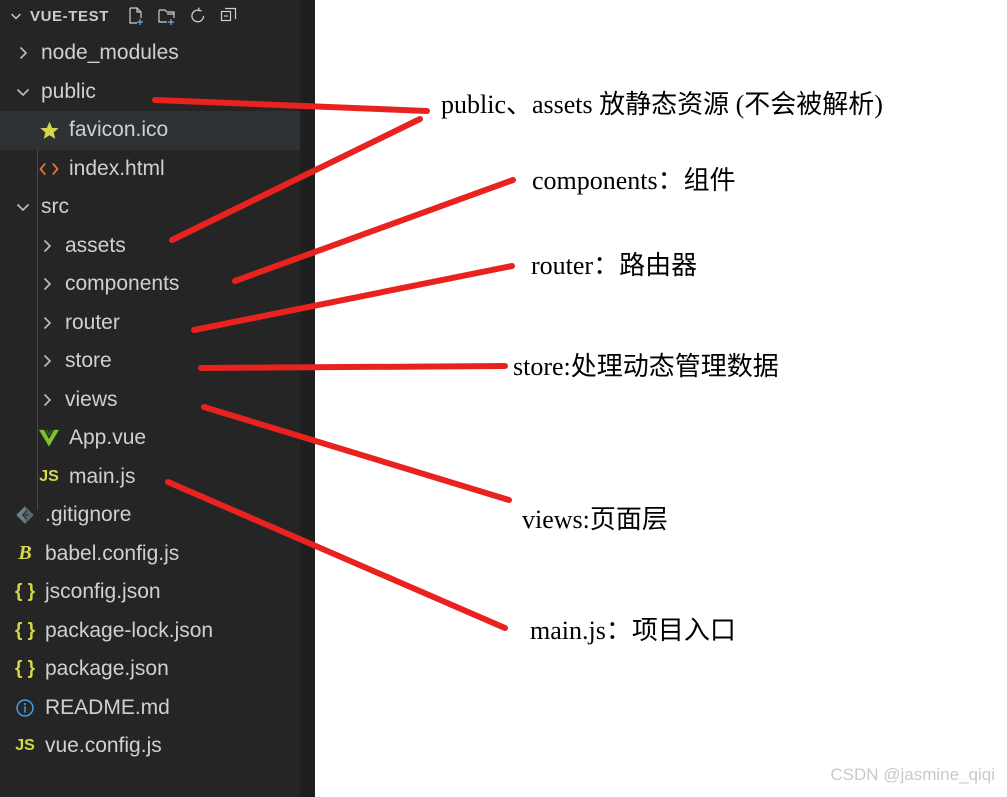 This screenshot has height=797, width=1007. What do you see at coordinates (182, 16) in the screenshot?
I see `explorer-actions` at bounding box center [182, 16].